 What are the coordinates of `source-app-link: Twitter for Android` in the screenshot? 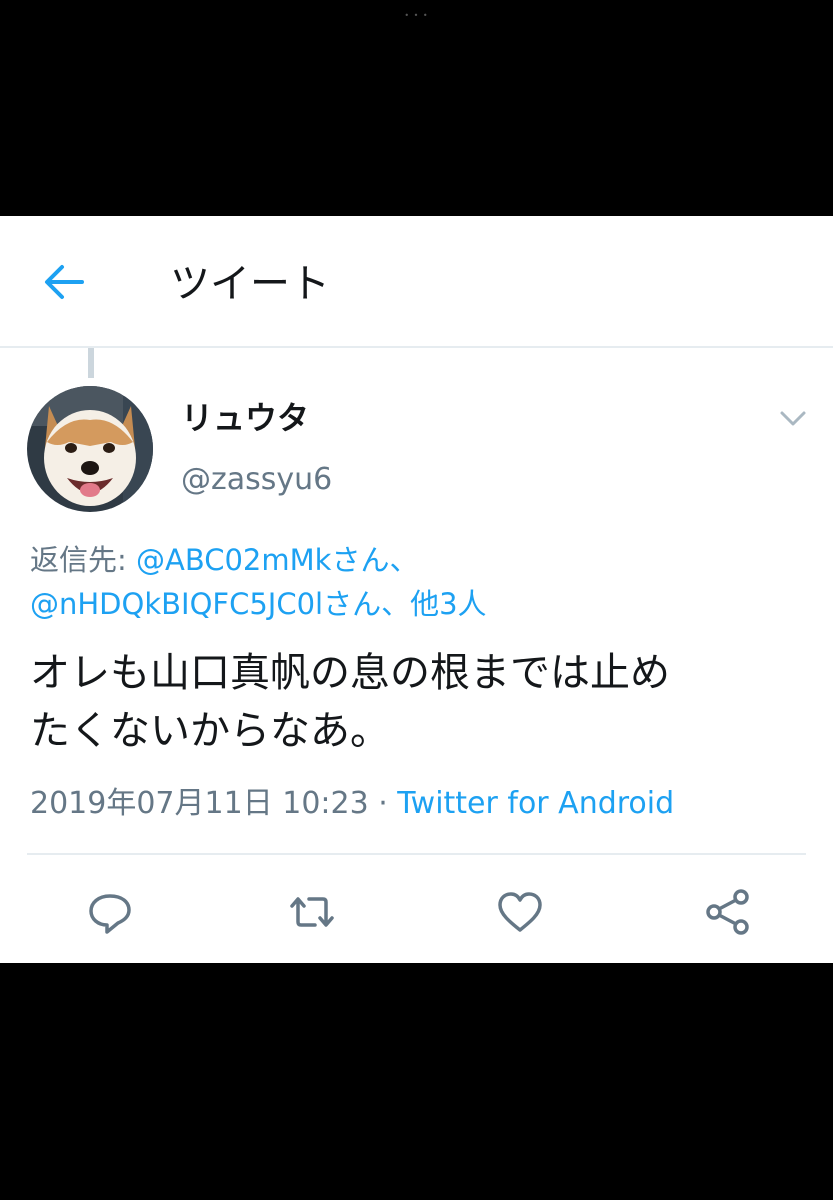 It's located at (535, 803).